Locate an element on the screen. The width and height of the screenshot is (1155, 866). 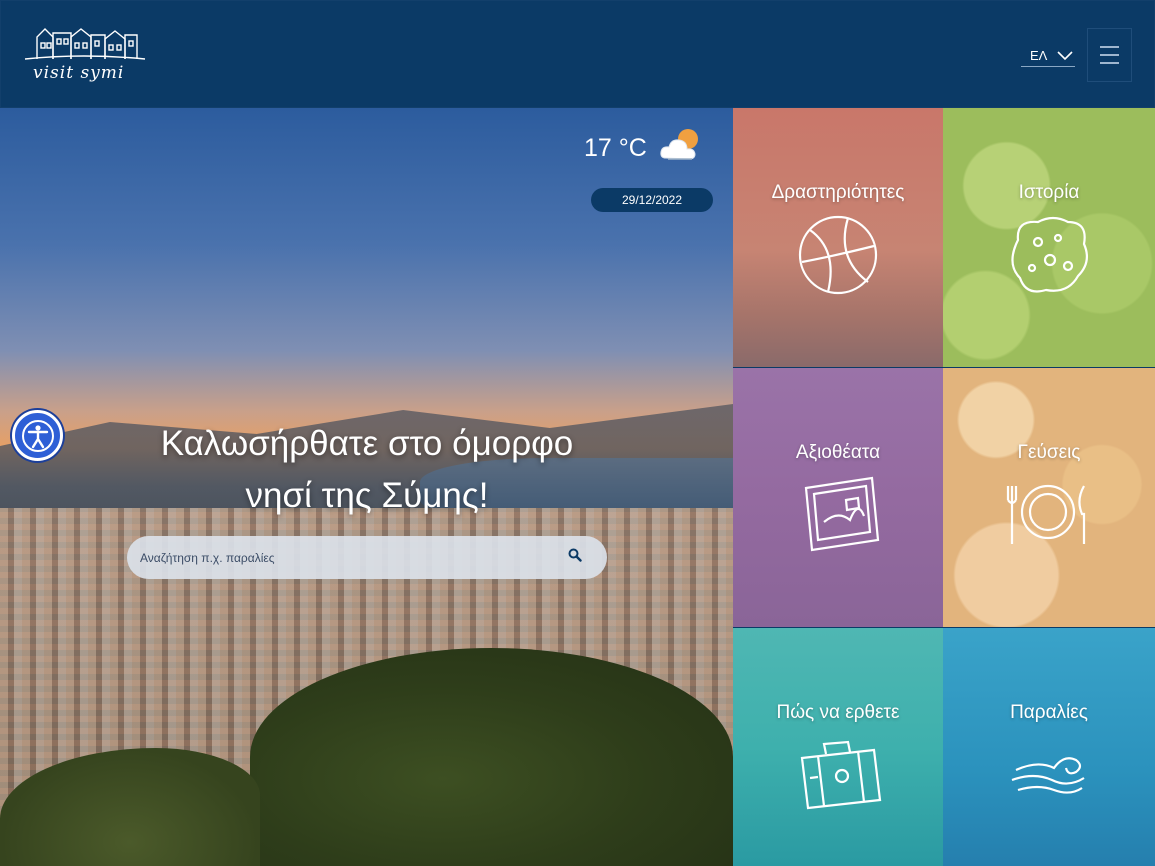
logo-text: visit symi is located at coordinates (79, 73).